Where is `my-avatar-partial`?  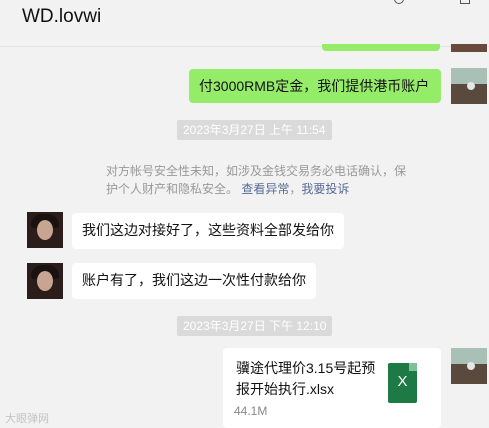
my-avatar-partial is located at coordinates (469, 48).